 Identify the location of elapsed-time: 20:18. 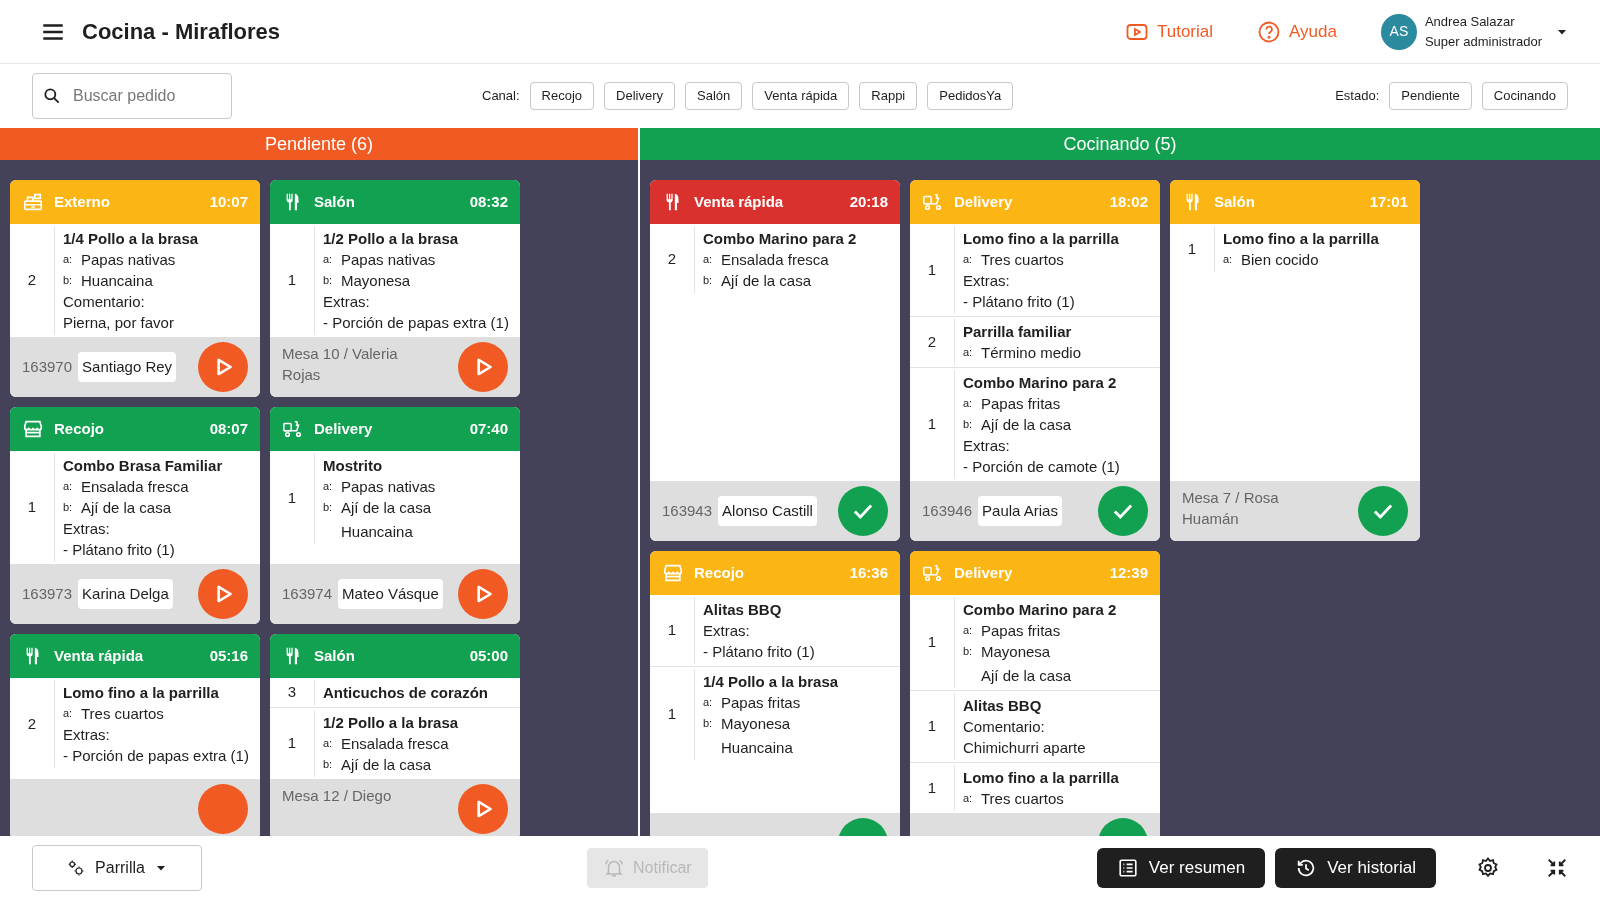
(868, 201).